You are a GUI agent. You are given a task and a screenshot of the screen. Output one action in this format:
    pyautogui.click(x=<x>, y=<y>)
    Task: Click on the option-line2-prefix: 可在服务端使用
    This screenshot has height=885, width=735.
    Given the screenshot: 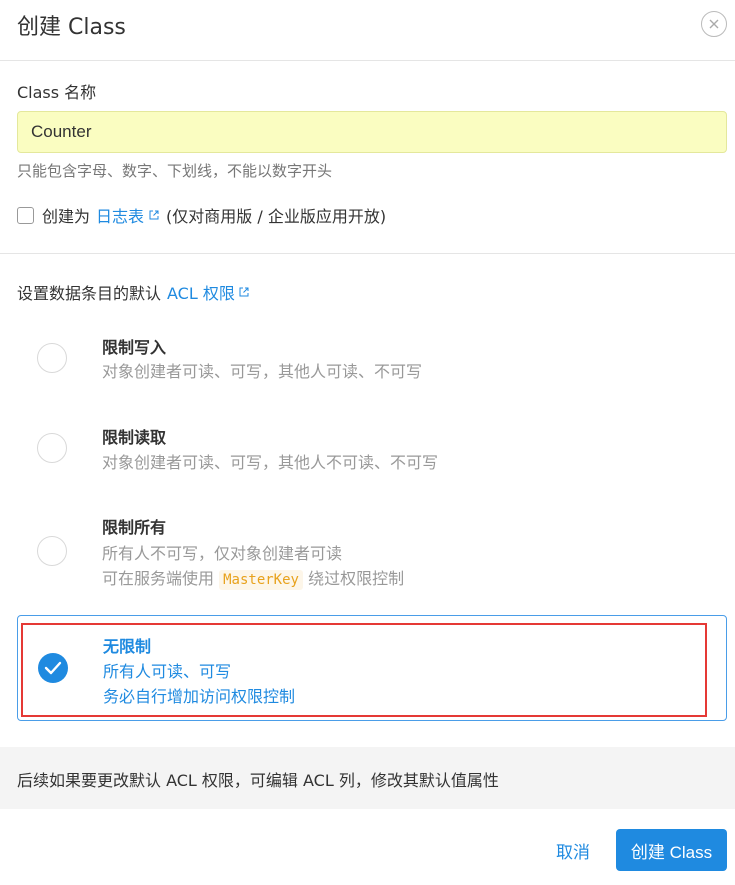 What is the action you would take?
    pyautogui.click(x=158, y=578)
    